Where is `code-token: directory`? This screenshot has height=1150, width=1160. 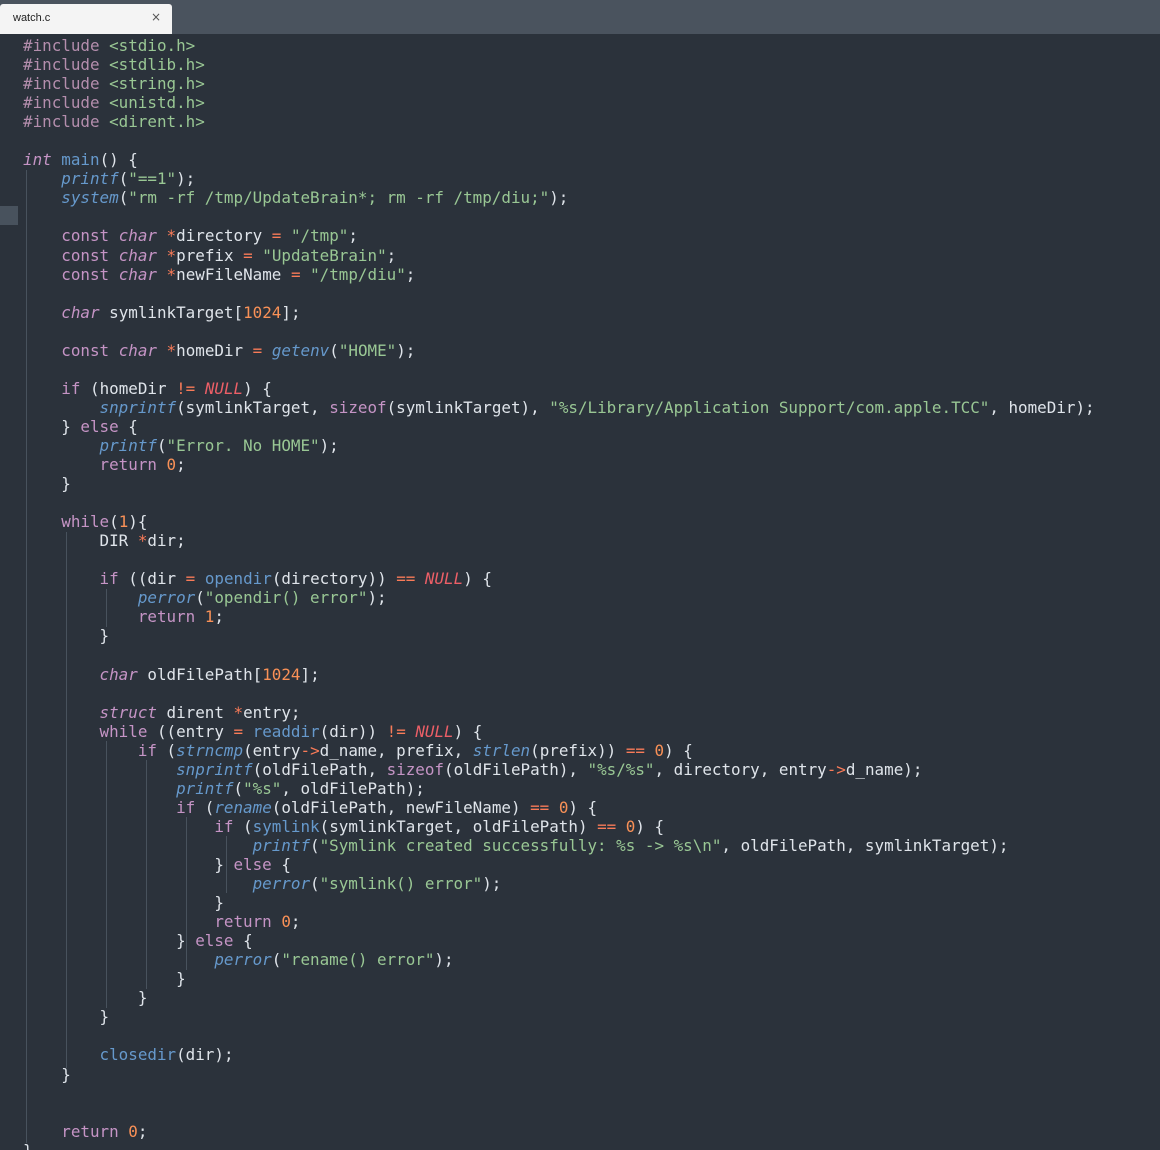 code-token: directory is located at coordinates (324, 579).